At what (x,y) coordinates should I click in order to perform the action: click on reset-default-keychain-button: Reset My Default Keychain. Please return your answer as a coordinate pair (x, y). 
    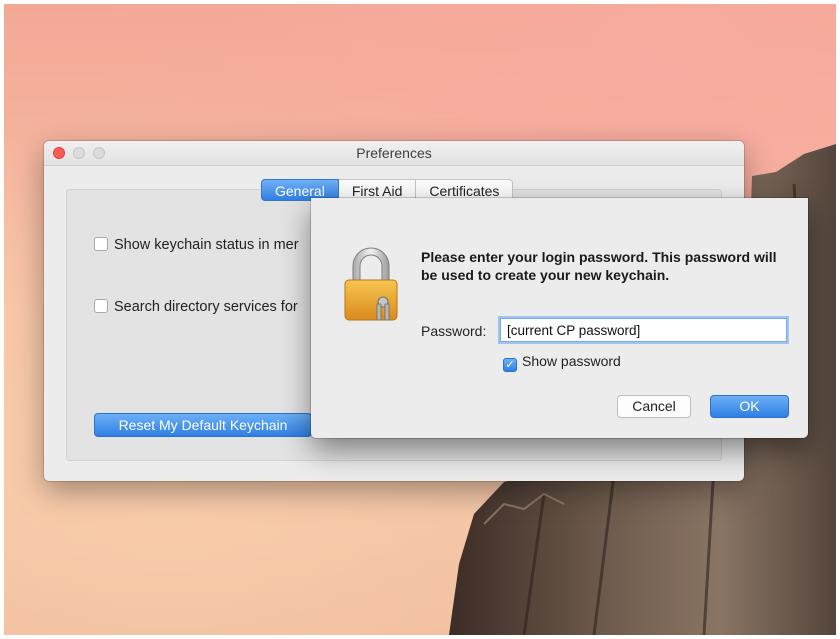
    Looking at the image, I should click on (203, 425).